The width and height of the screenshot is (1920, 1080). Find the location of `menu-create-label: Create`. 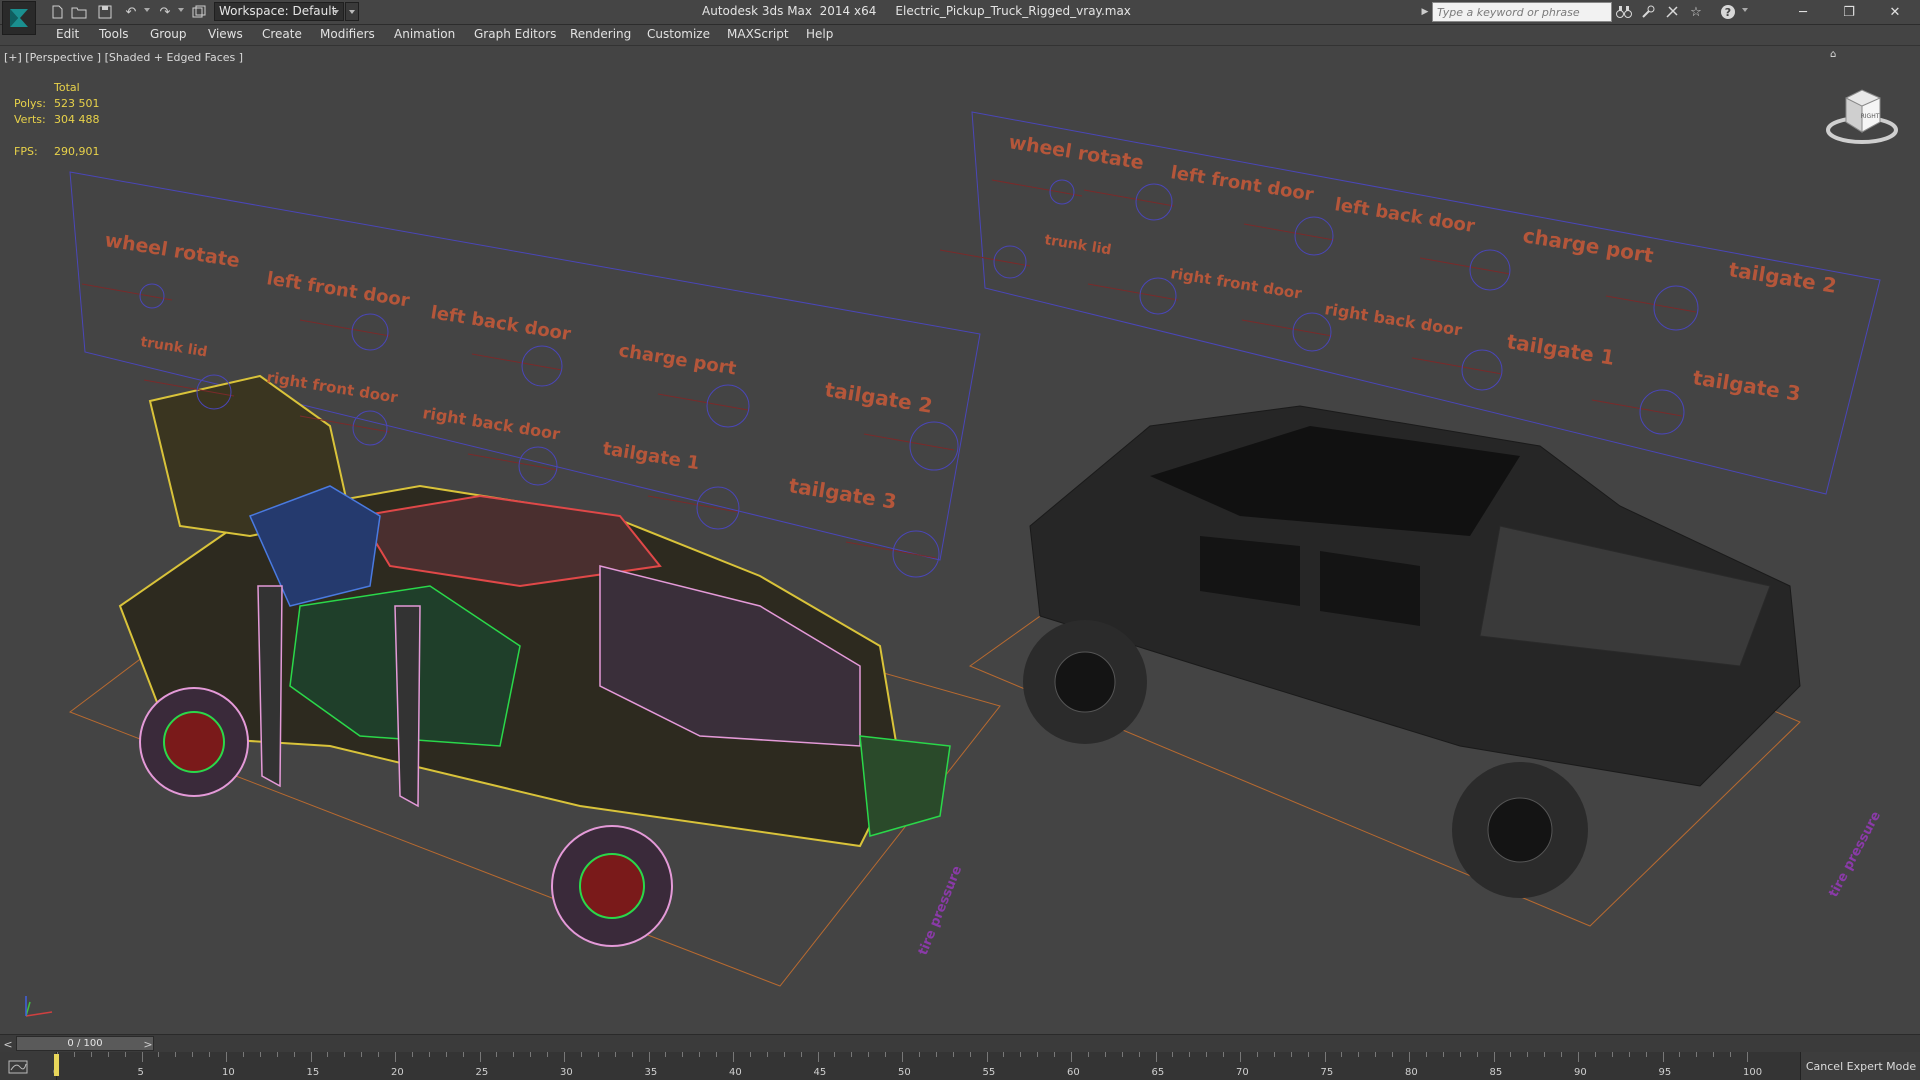

menu-create-label: Create is located at coordinates (282, 34).